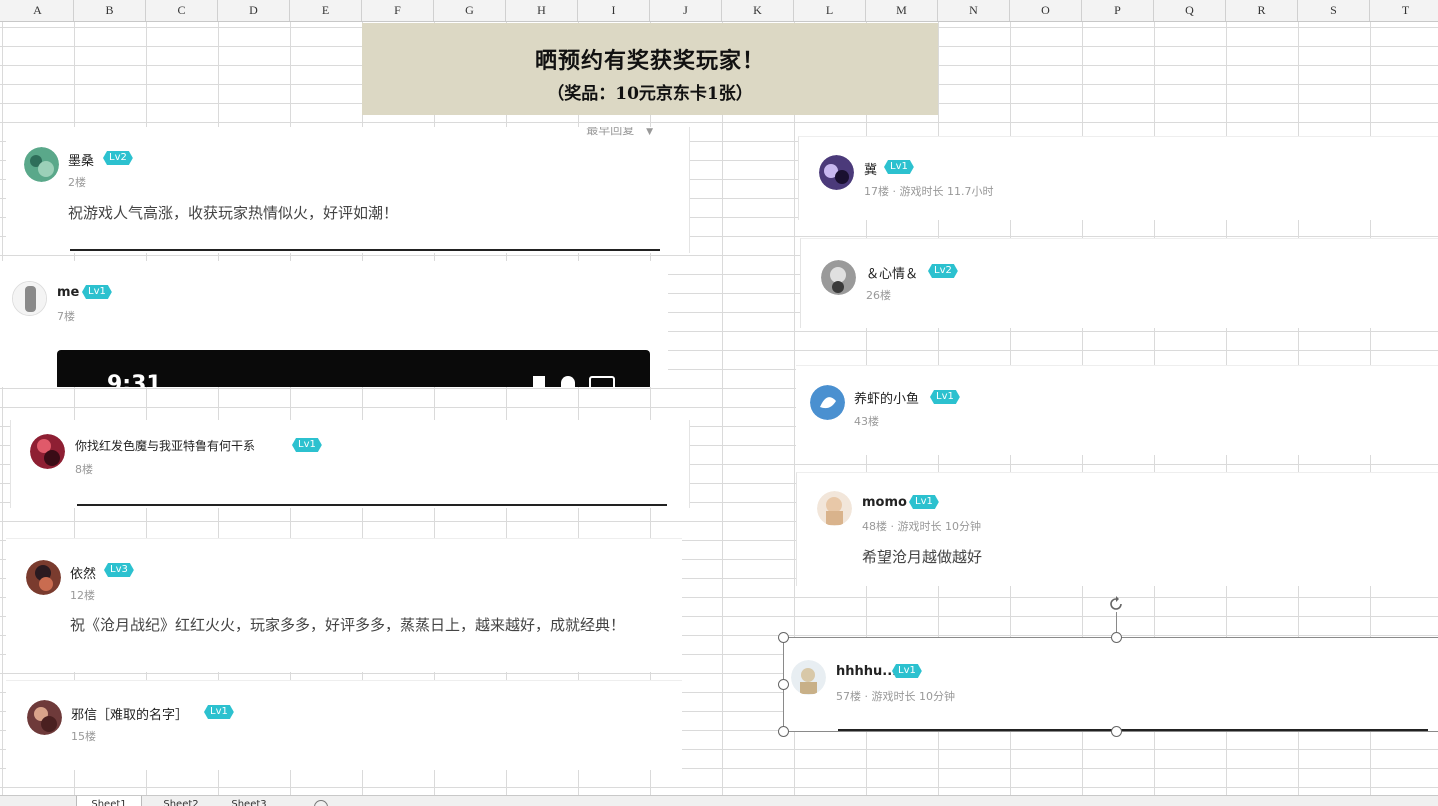  I want to click on floor-meta: 26楼, so click(878, 295).